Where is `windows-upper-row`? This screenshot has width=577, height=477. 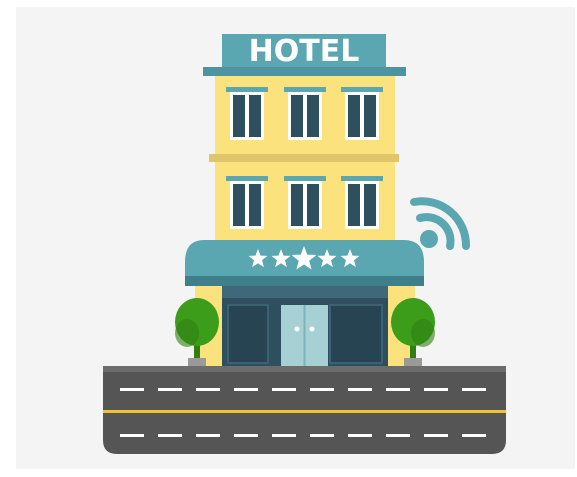
windows-upper-row is located at coordinates (304, 113).